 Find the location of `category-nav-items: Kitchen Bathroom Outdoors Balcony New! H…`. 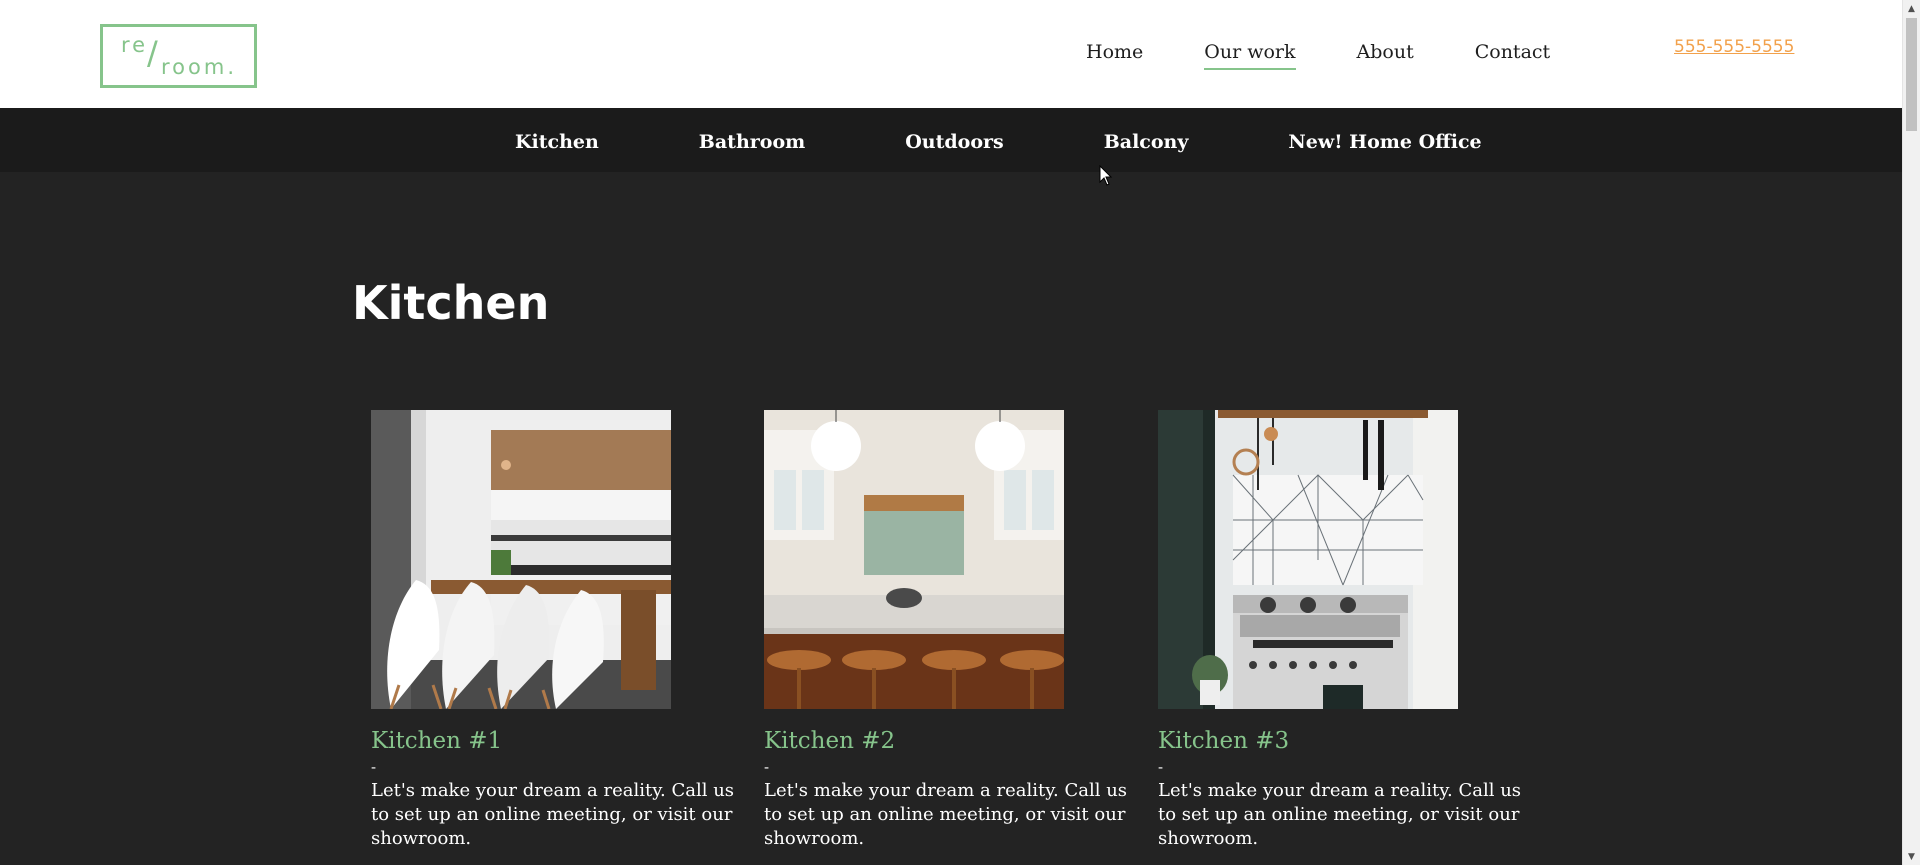

category-nav-items: Kitchen Bathroom Outdoors Balcony New! H… is located at coordinates (998, 142).